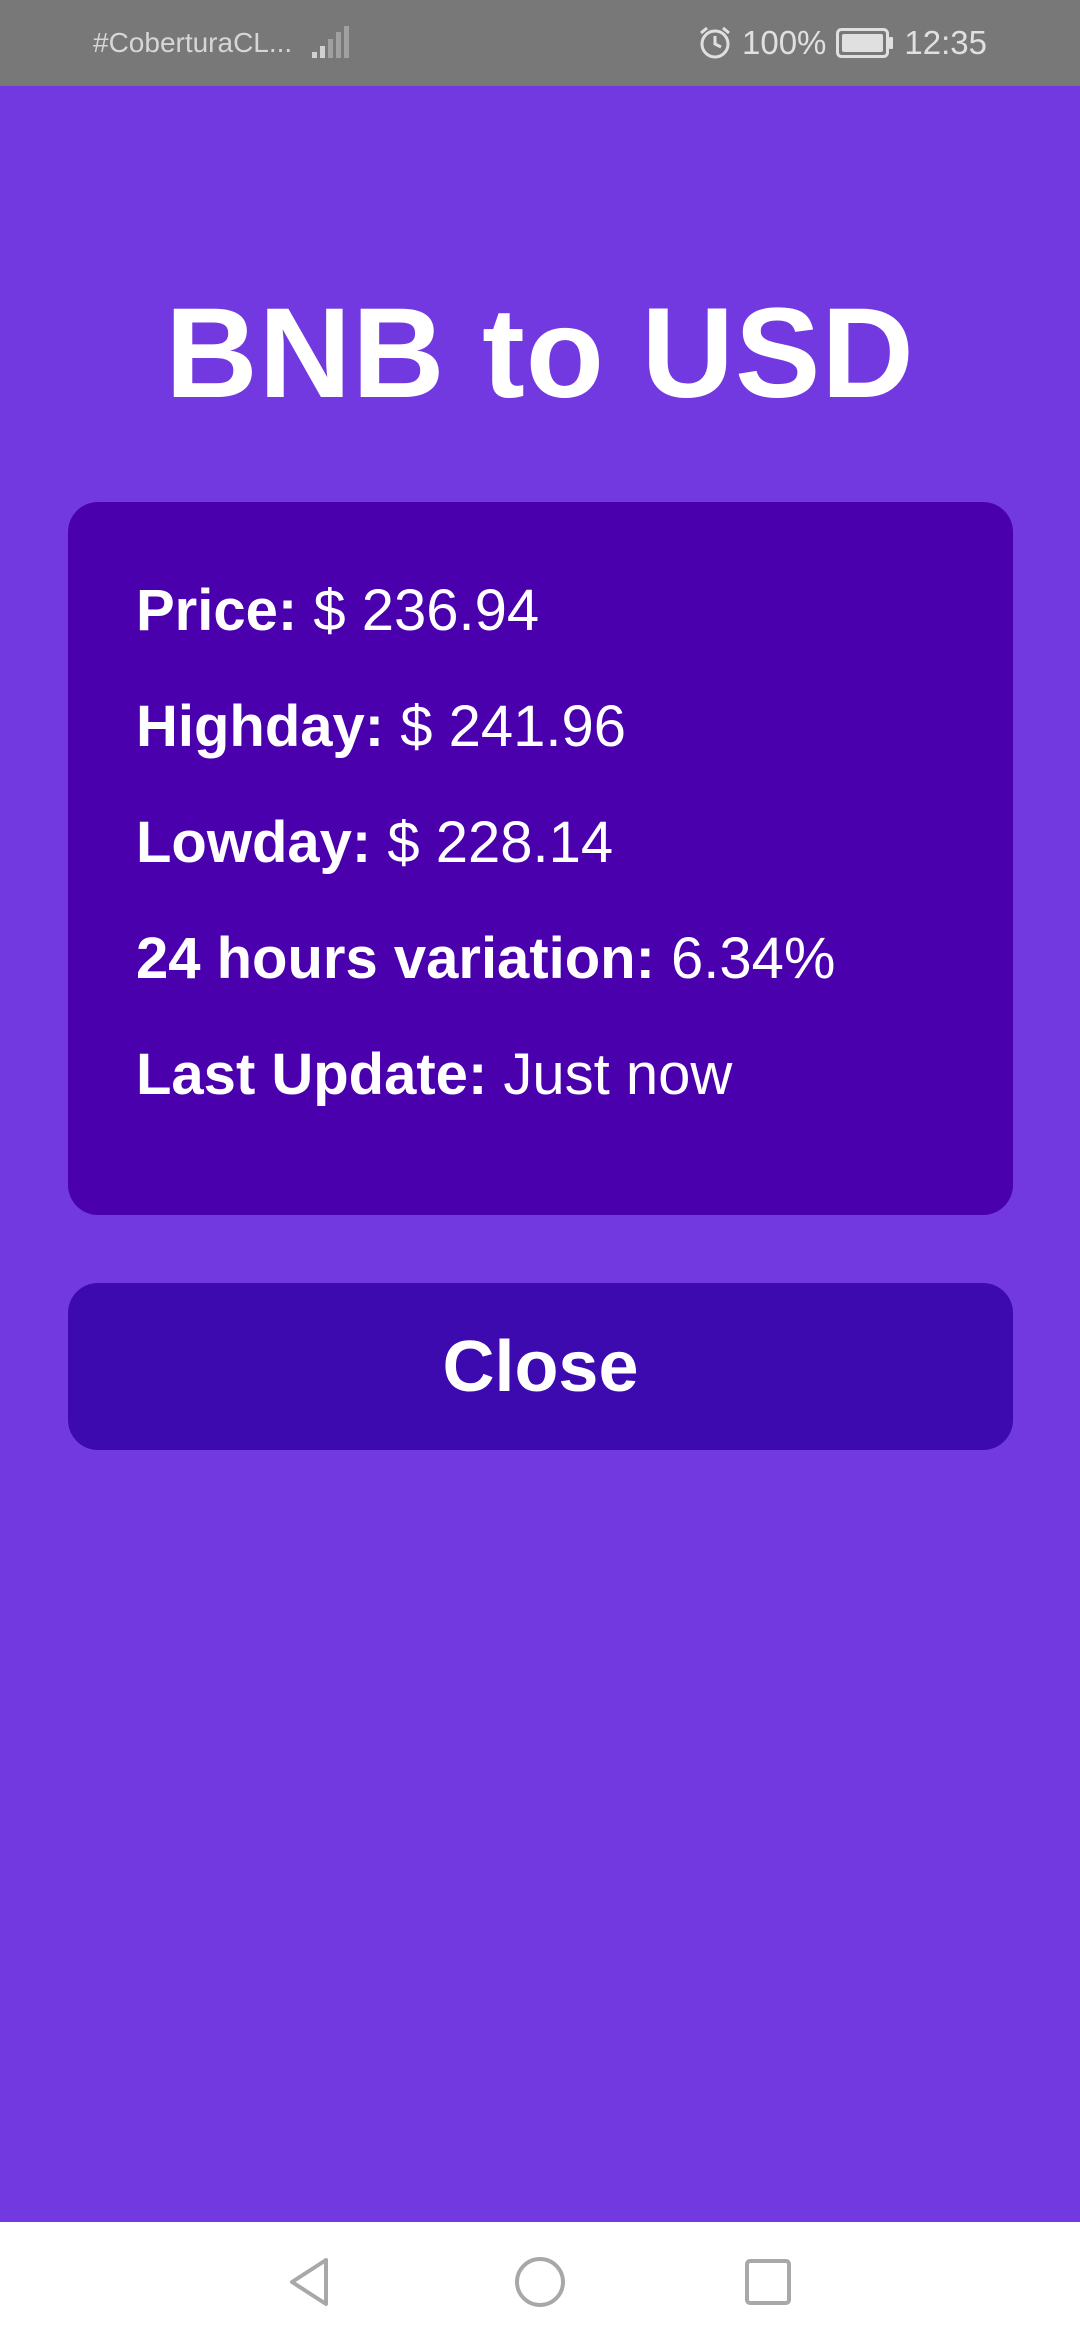  I want to click on last-update-label: Last Update:, so click(320, 1074).